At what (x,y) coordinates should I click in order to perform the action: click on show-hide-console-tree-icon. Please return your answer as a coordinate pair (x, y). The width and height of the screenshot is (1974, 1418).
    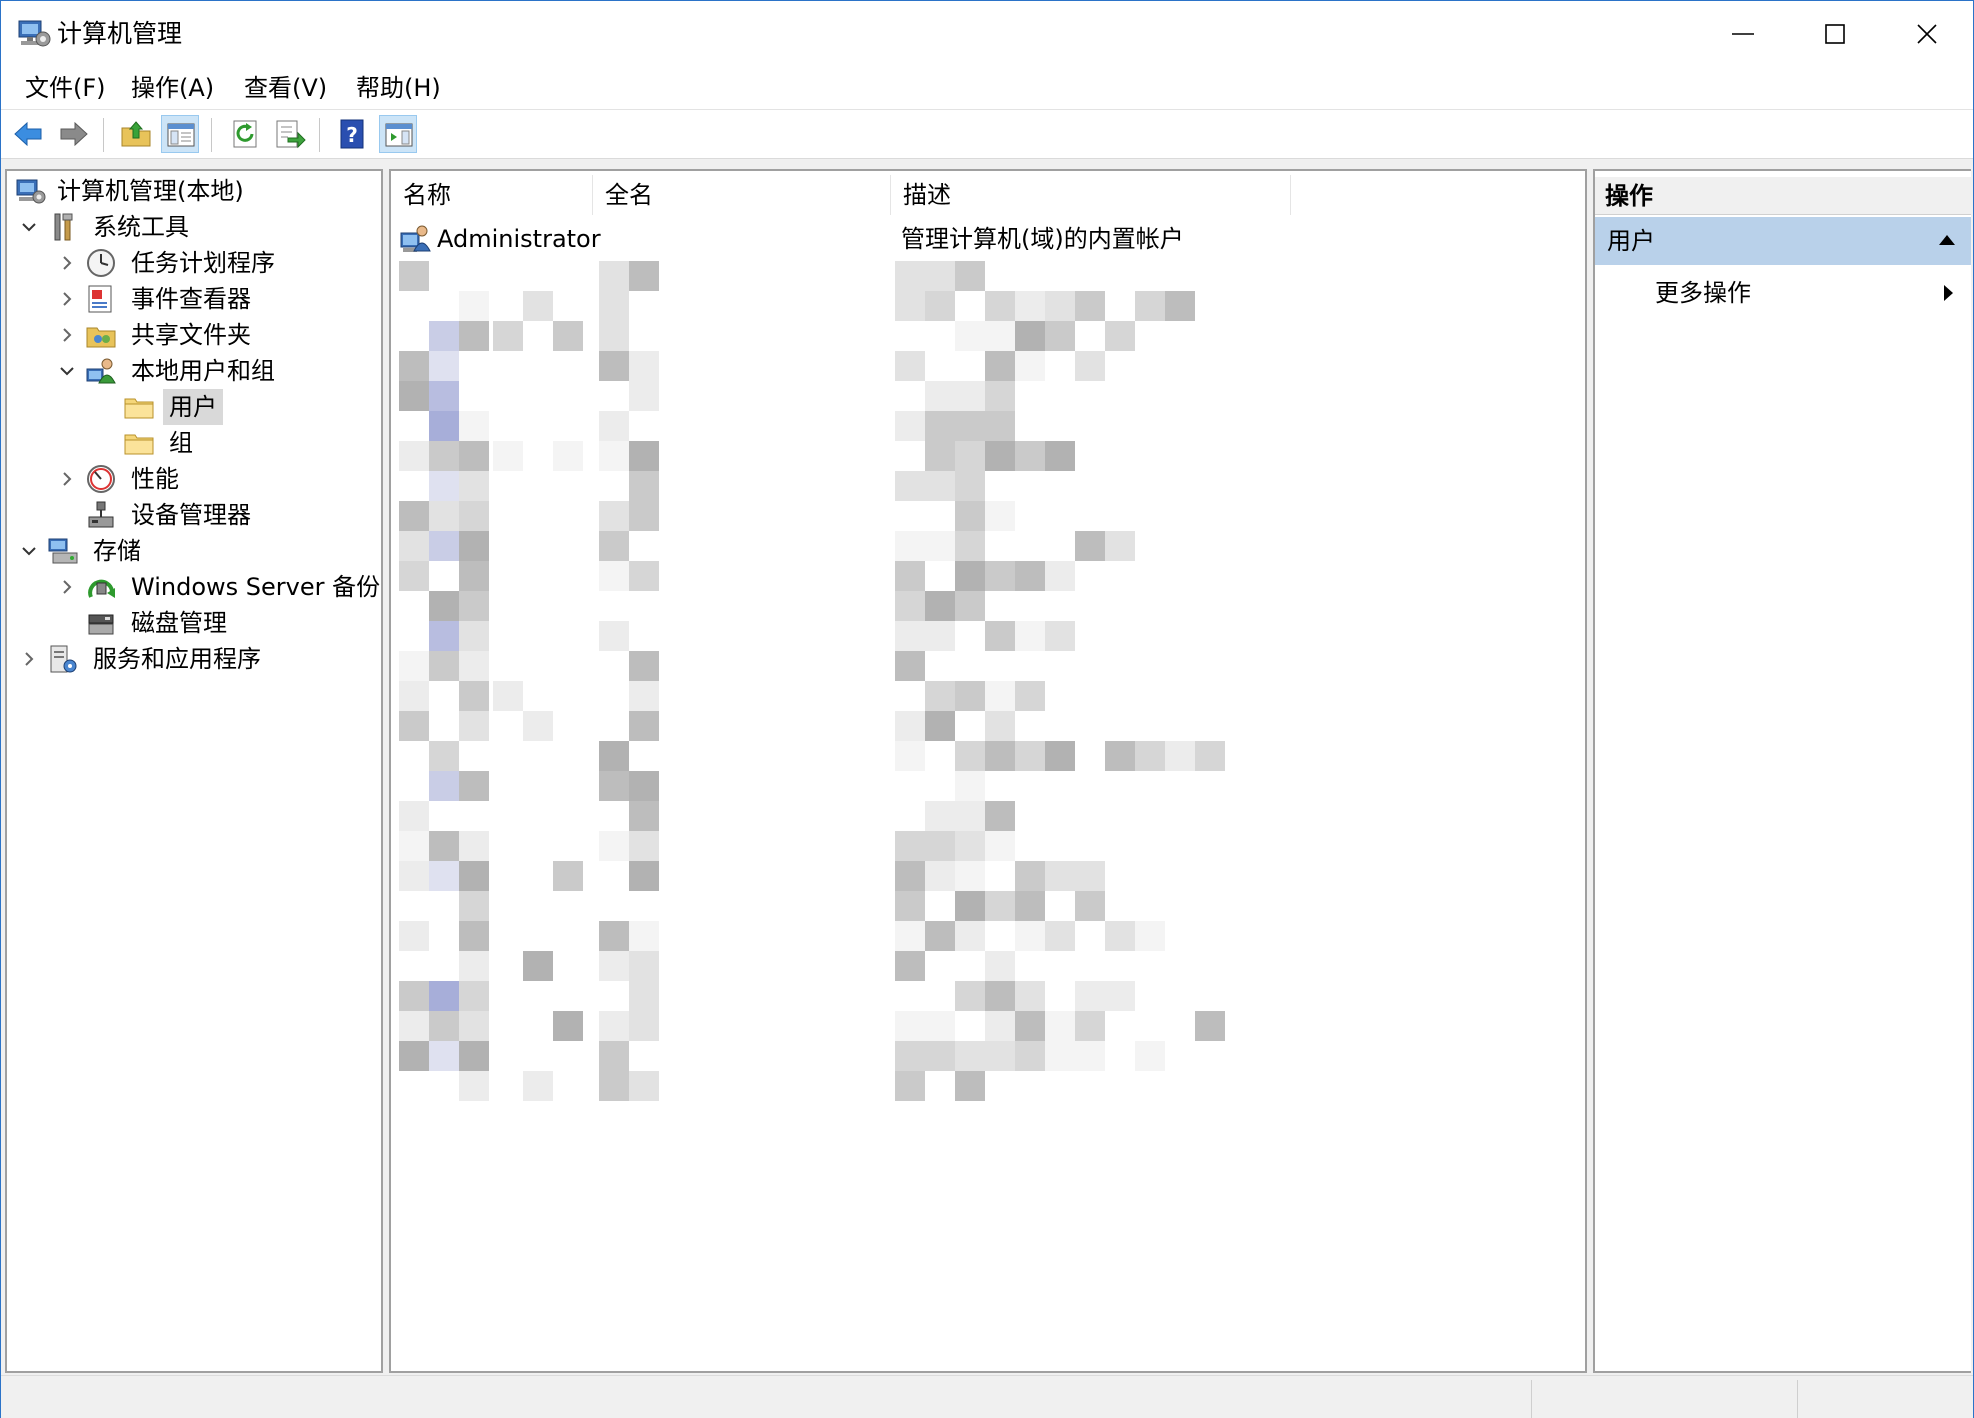
    Looking at the image, I should click on (181, 135).